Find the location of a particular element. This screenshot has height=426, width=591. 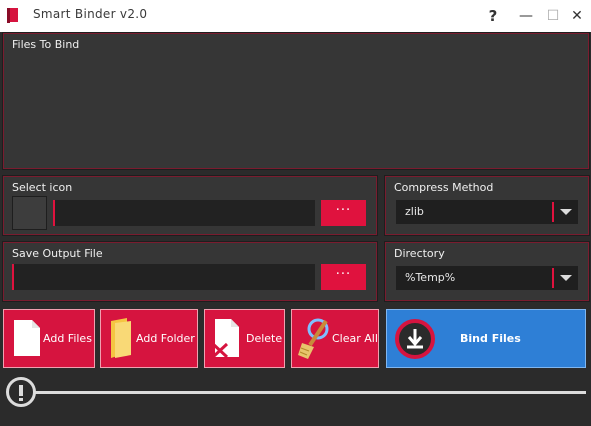

broom-icon is located at coordinates (313, 338).